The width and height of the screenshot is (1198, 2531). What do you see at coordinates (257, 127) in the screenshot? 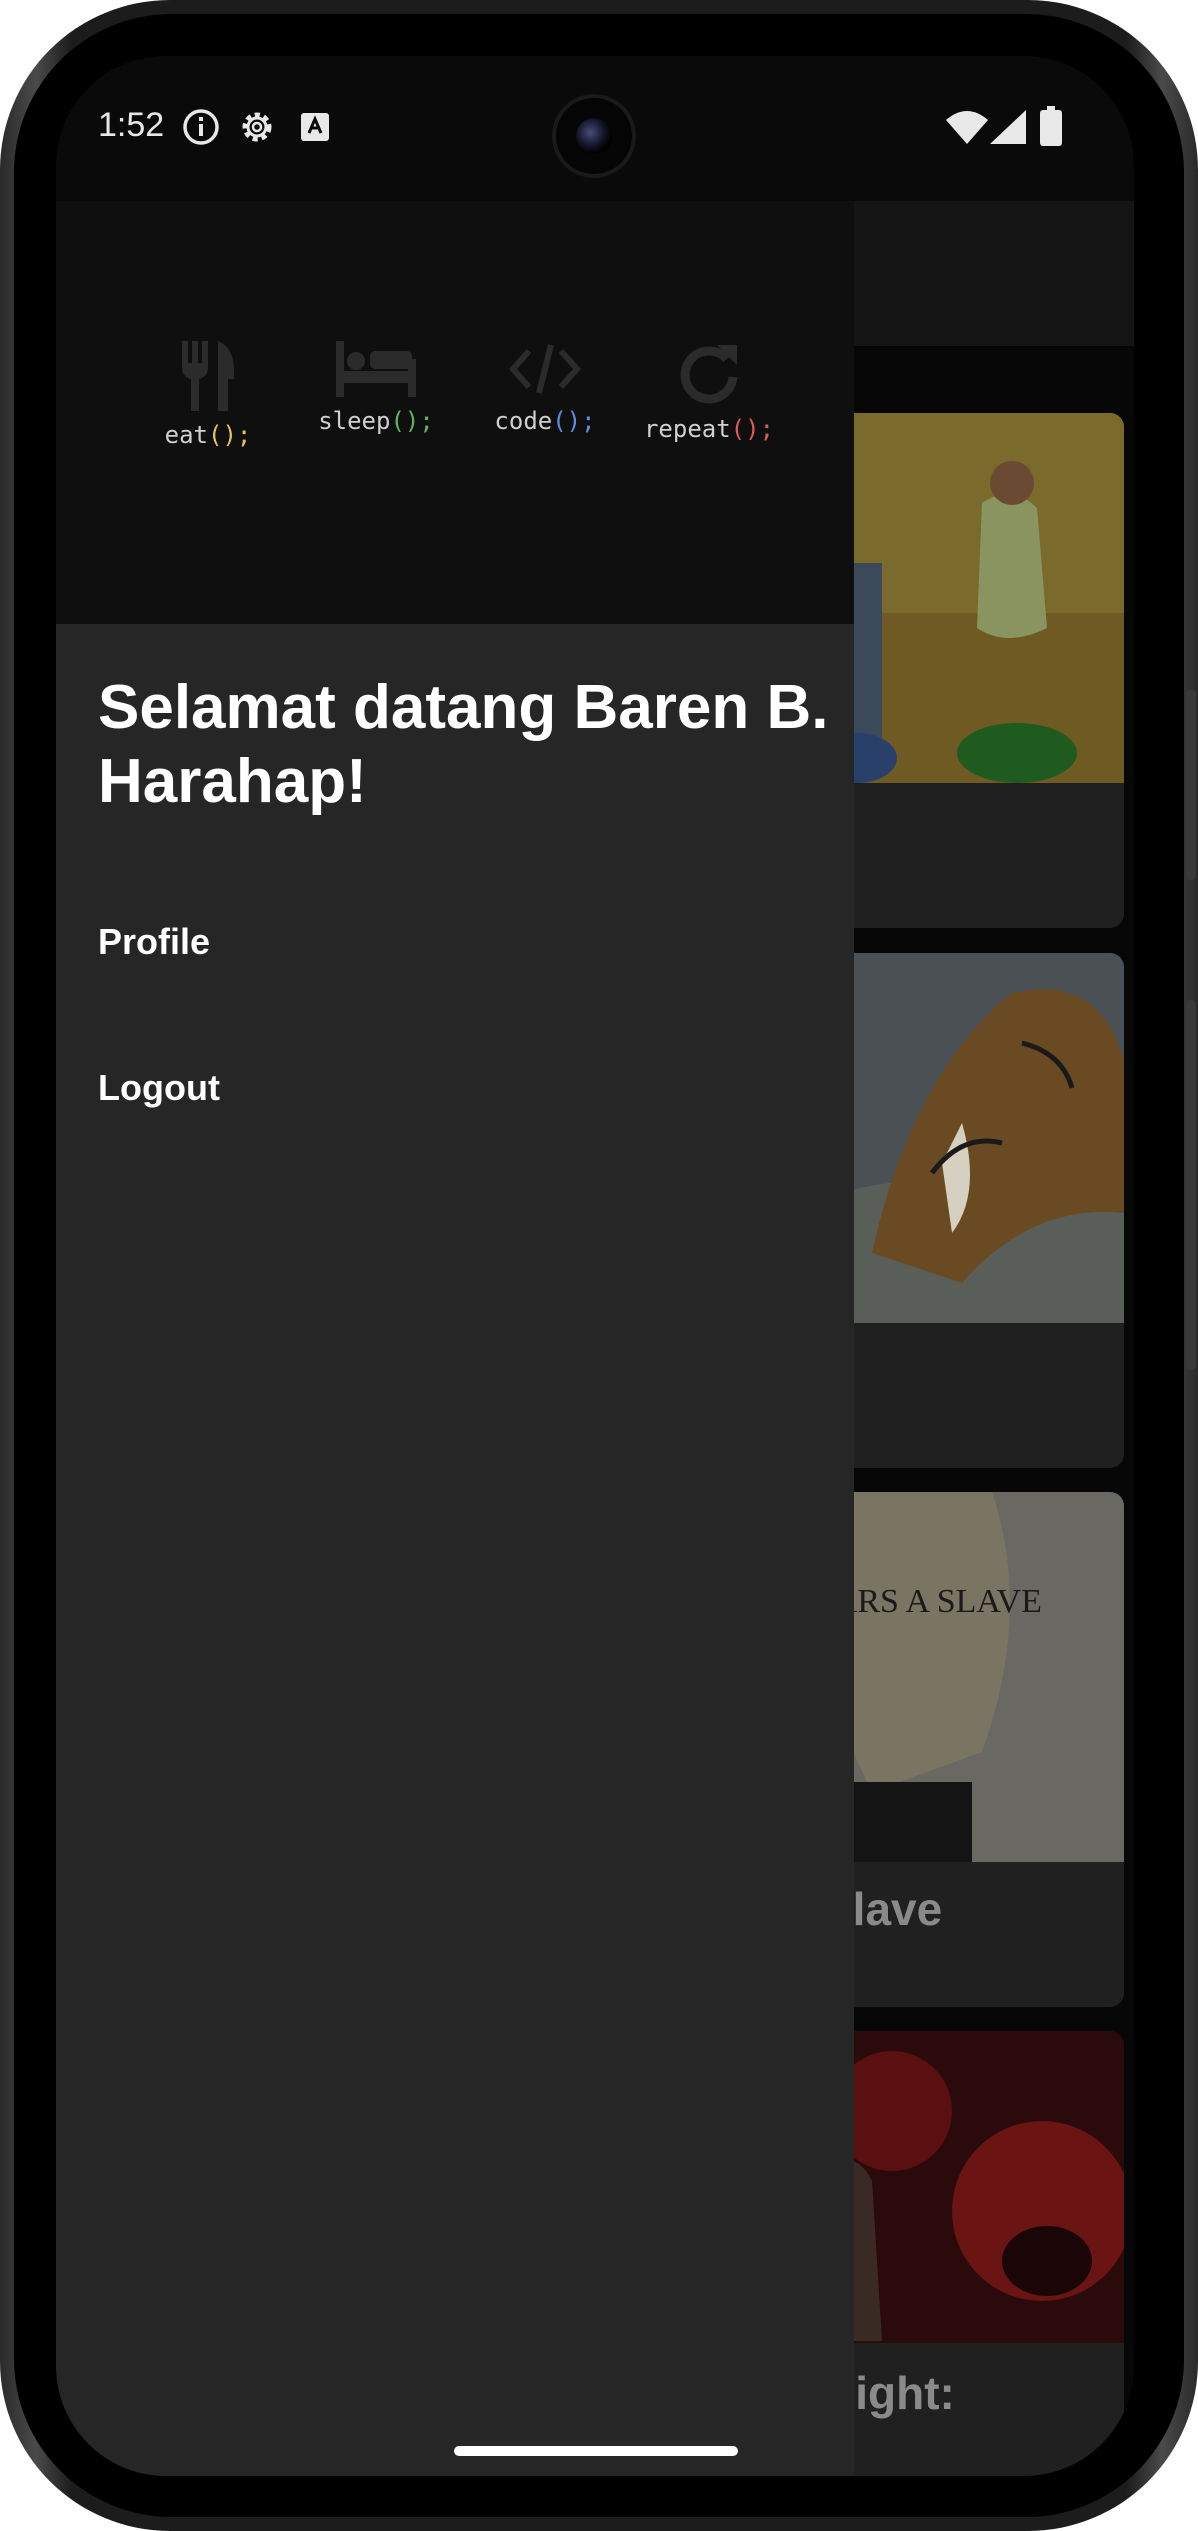
I see `settings-icon` at bounding box center [257, 127].